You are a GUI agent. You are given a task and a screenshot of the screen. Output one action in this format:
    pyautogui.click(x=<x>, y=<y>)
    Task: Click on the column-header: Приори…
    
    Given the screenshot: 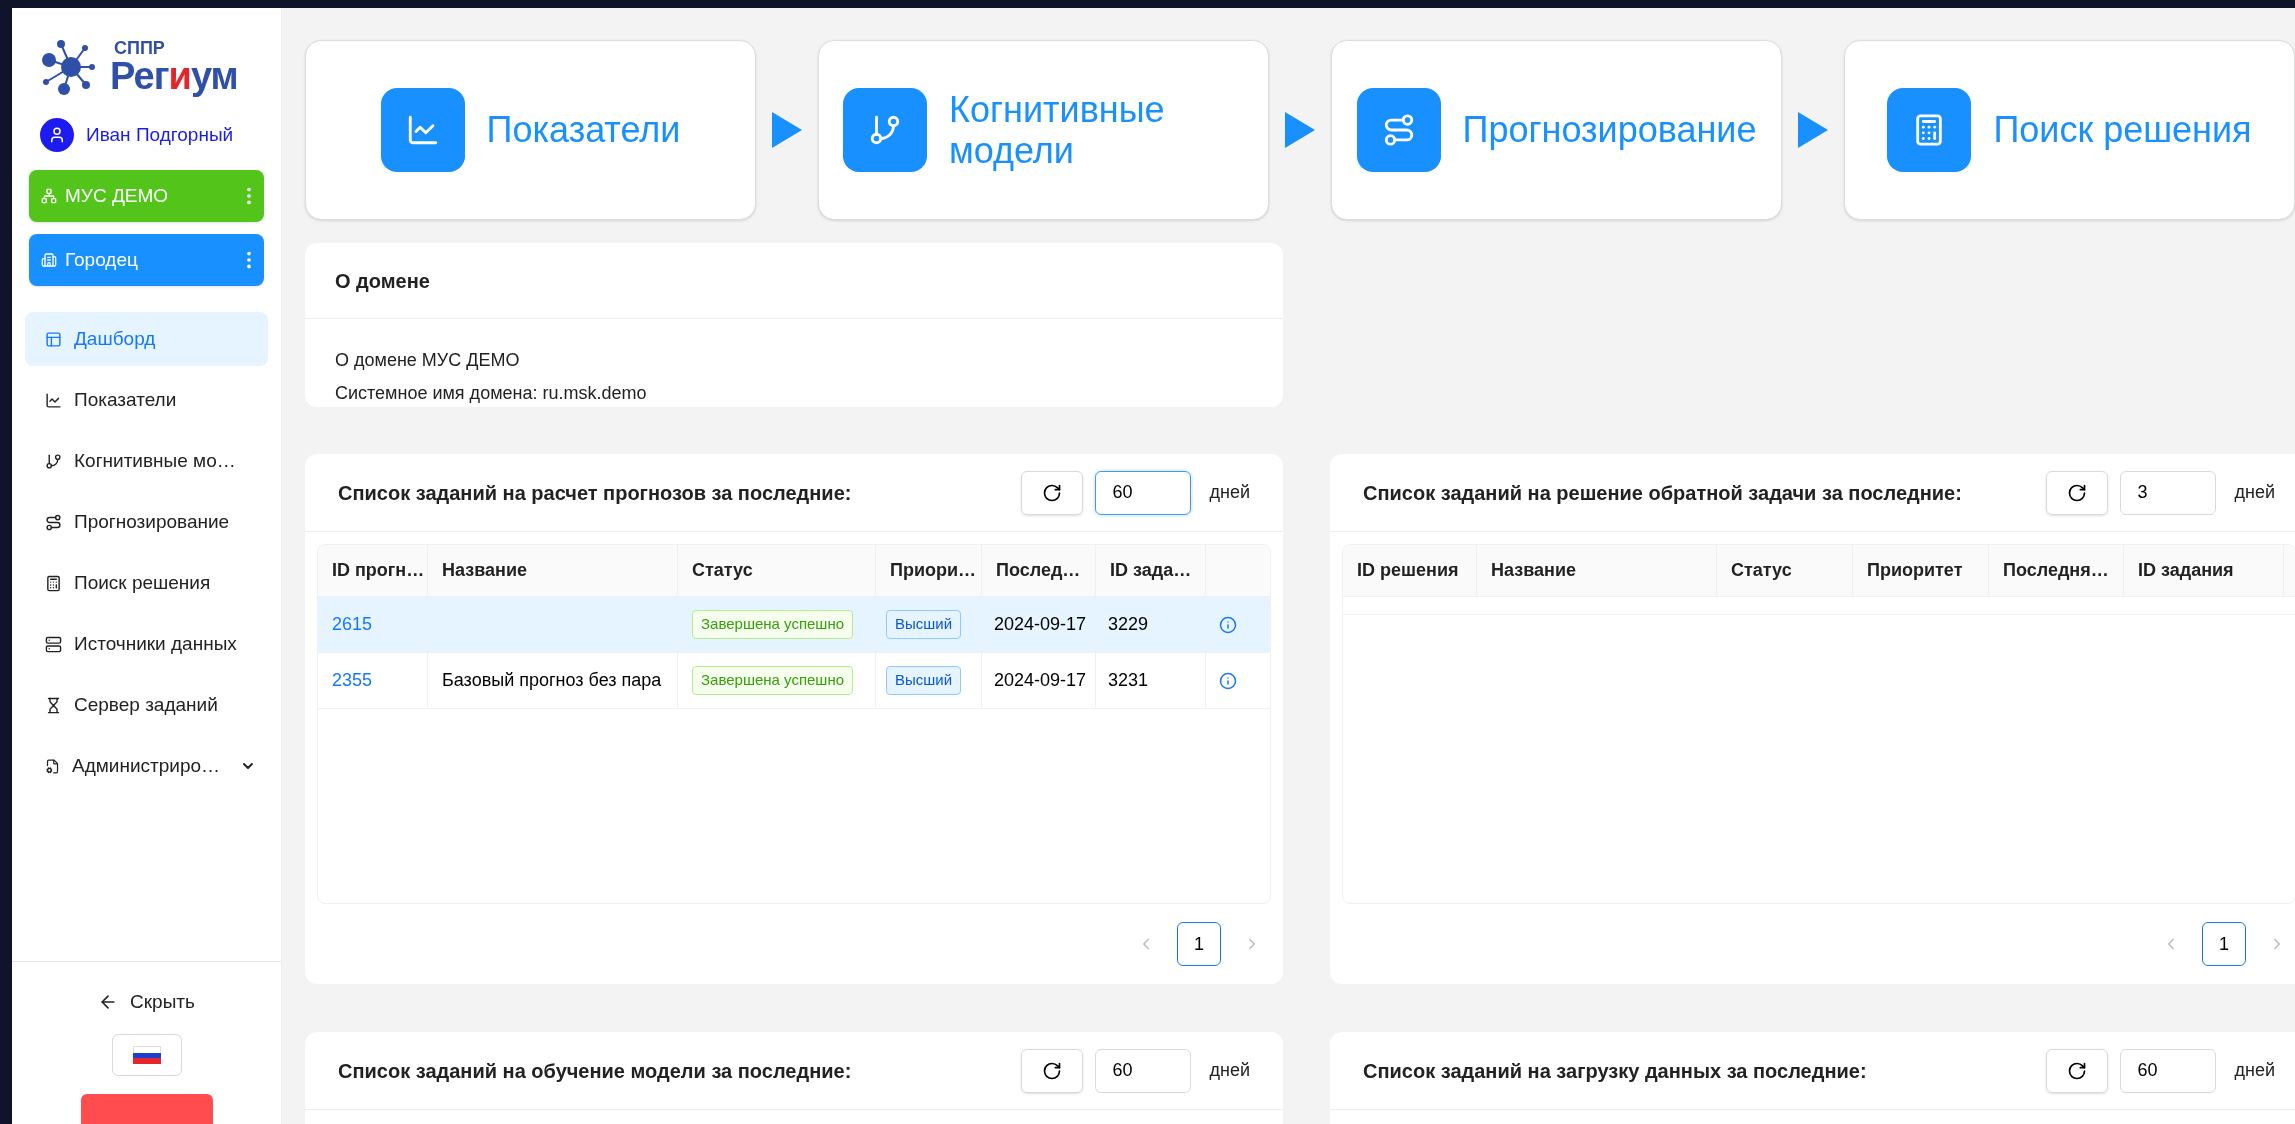 What is the action you would take?
    pyautogui.click(x=929, y=570)
    